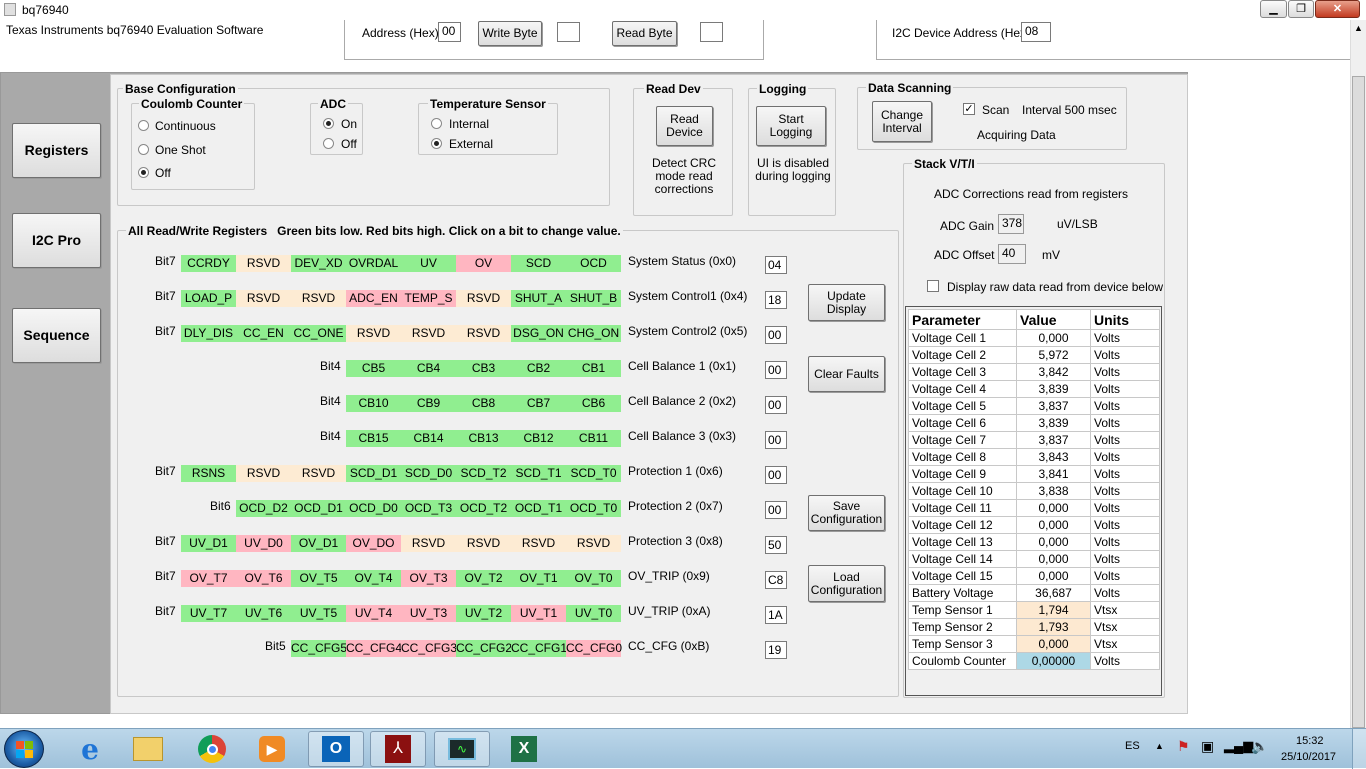 The image size is (1366, 769). I want to click on save-configuration-button: Save Configuration, so click(846, 513).